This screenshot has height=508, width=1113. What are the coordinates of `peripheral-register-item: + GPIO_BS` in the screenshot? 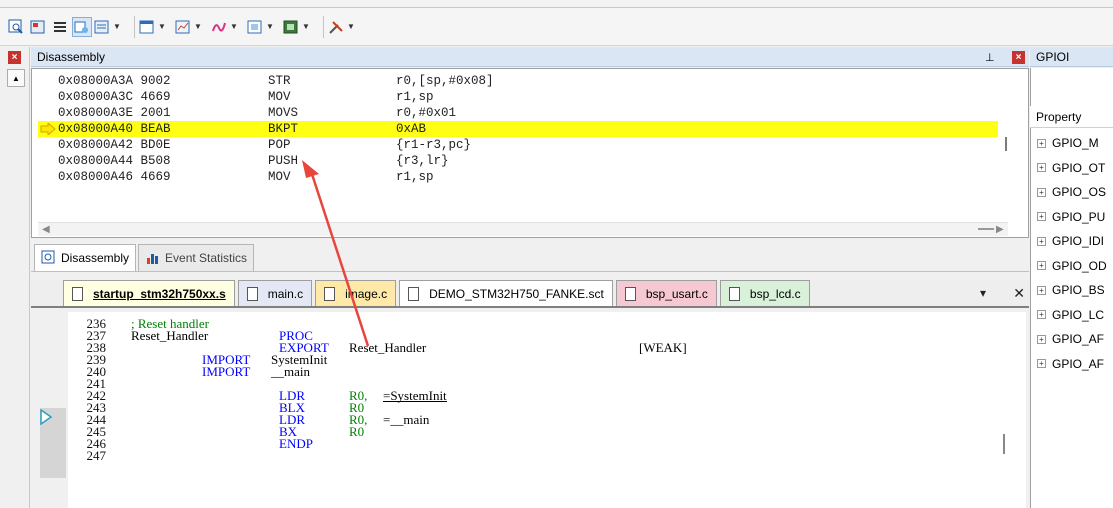 It's located at (1071, 290).